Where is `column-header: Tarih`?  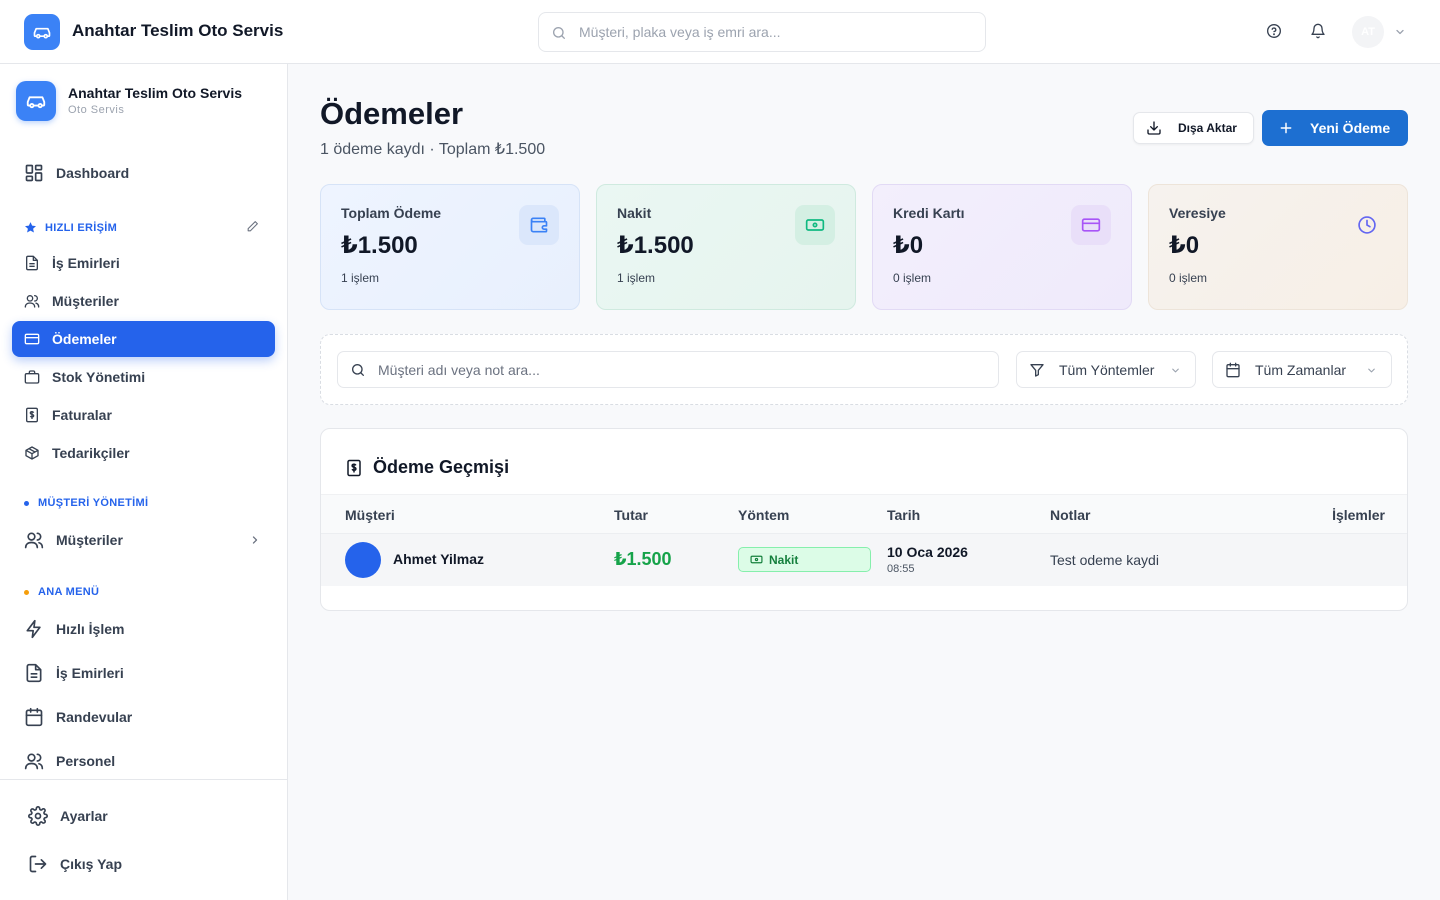
column-header: Tarih is located at coordinates (903, 515).